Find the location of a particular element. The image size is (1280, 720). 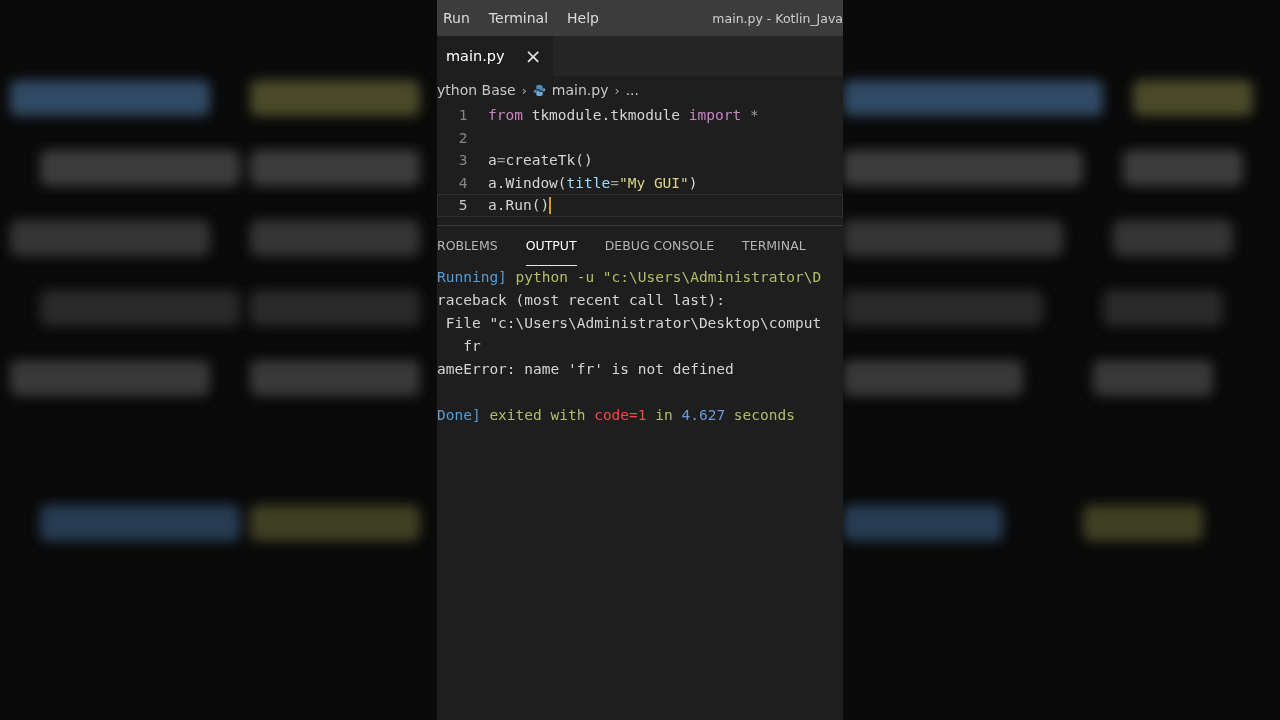

output-line: File "c:\Users\Administrator\Desktop\comput is located at coordinates (633, 323).